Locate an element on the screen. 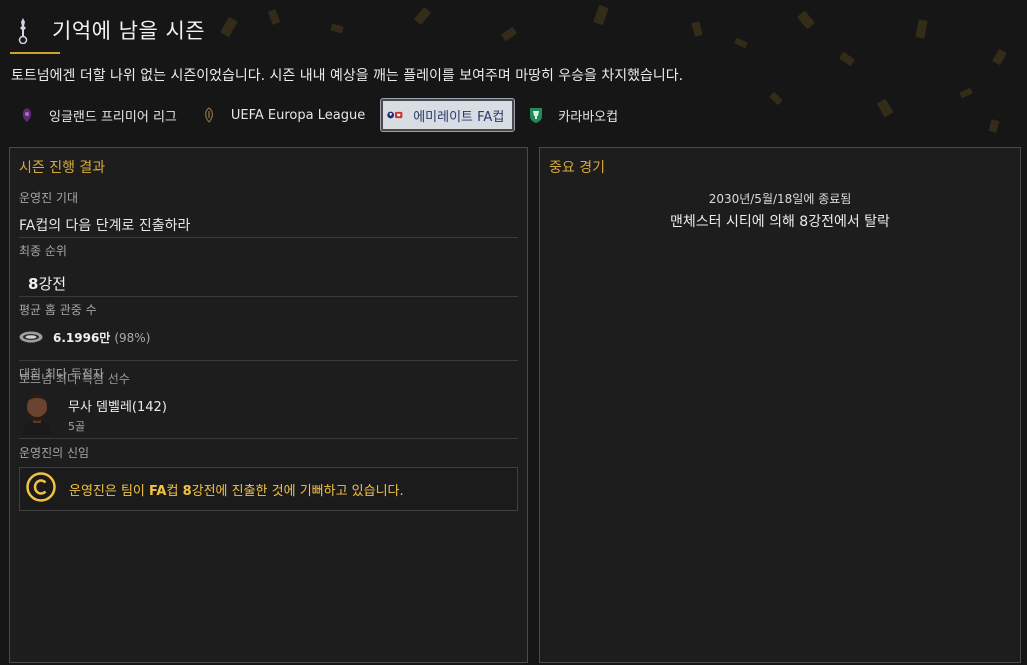 This screenshot has height=665, width=1027. expectation-section: 운영진 기대 FA컵의 다음 단계로 진출하라 is located at coordinates (268, 212).